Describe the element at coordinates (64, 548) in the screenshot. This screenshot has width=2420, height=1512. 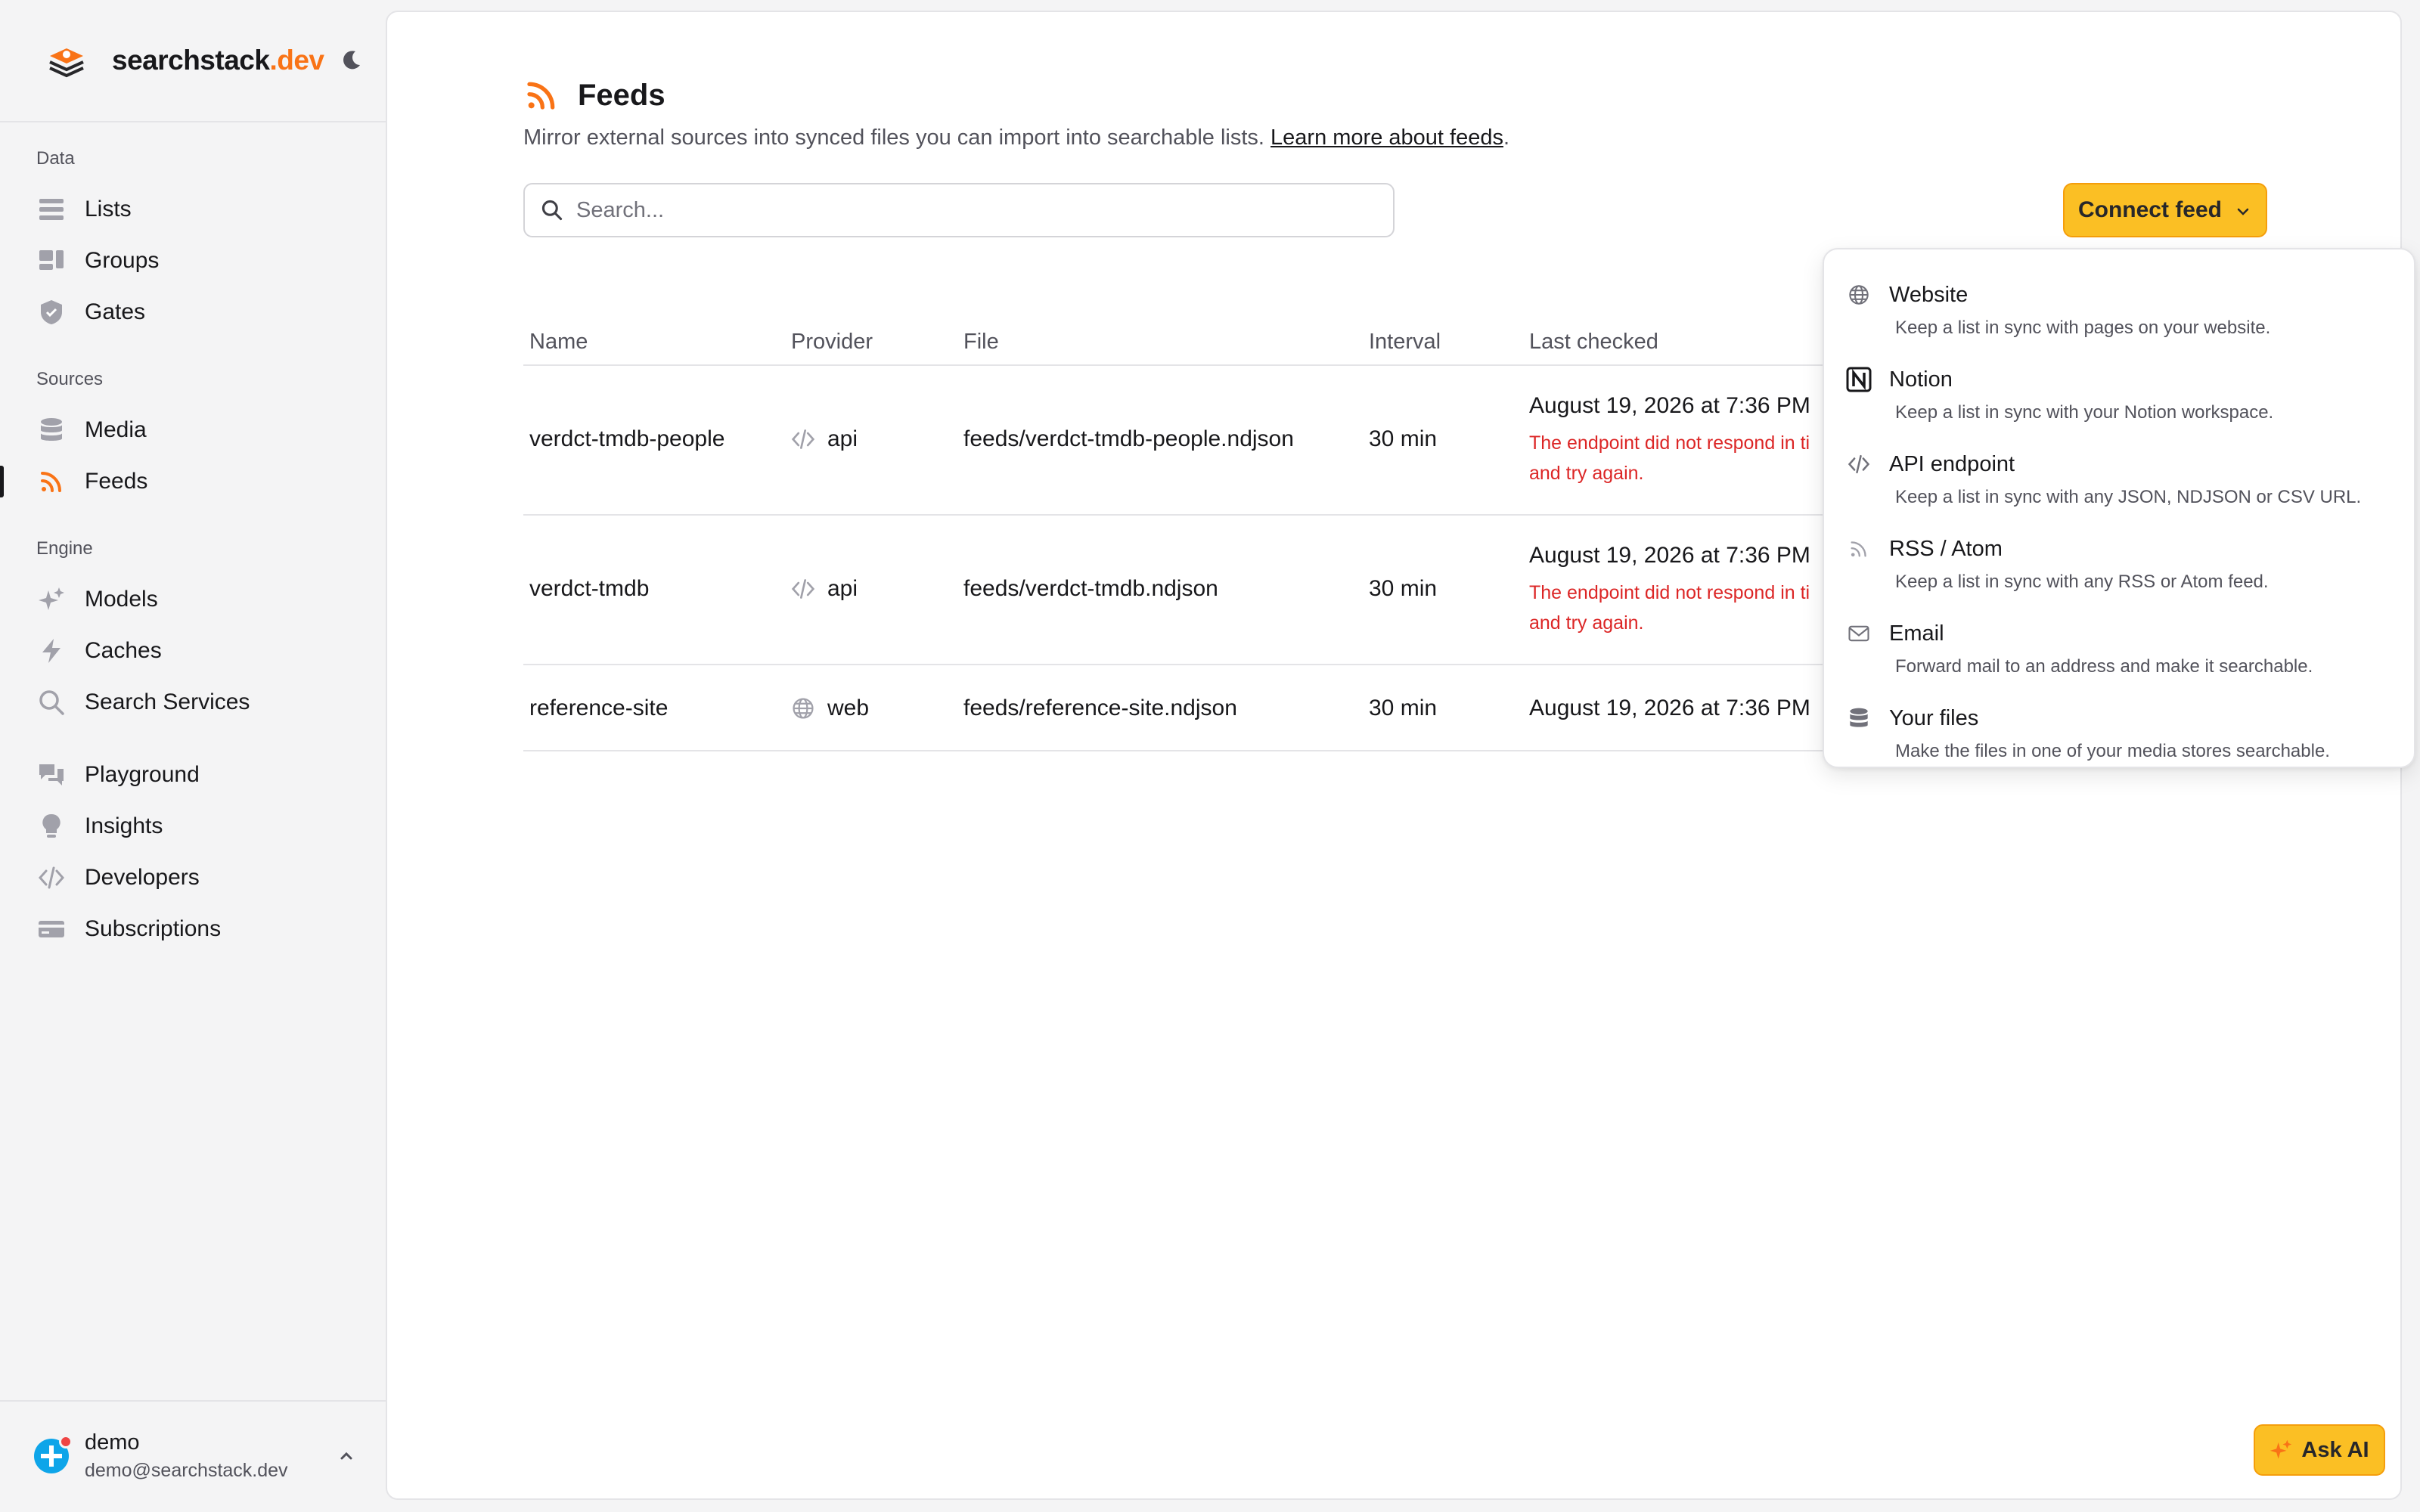
I see `section-label-engine: Engine` at that location.